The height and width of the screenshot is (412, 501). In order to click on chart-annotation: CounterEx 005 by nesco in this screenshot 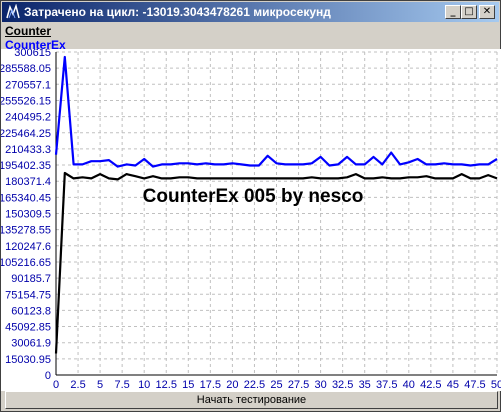, I will do `click(253, 196)`.